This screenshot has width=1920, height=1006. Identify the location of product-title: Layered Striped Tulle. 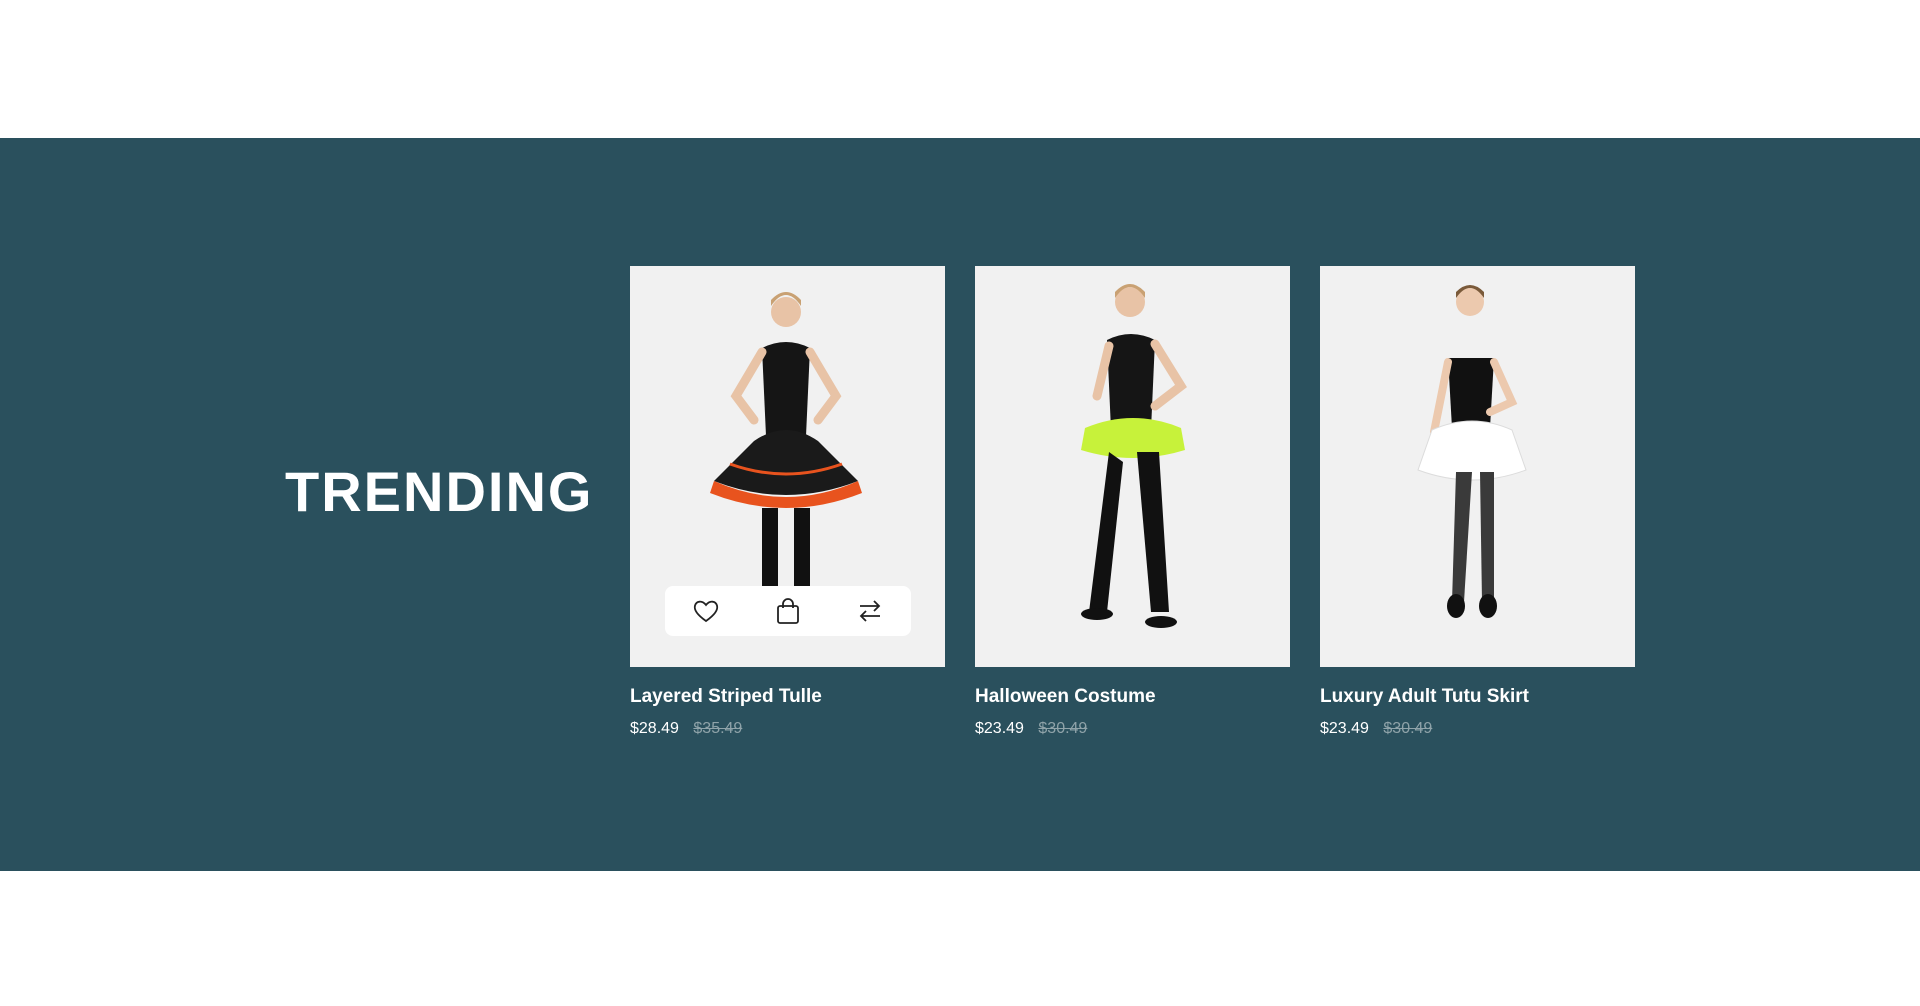
(787, 697).